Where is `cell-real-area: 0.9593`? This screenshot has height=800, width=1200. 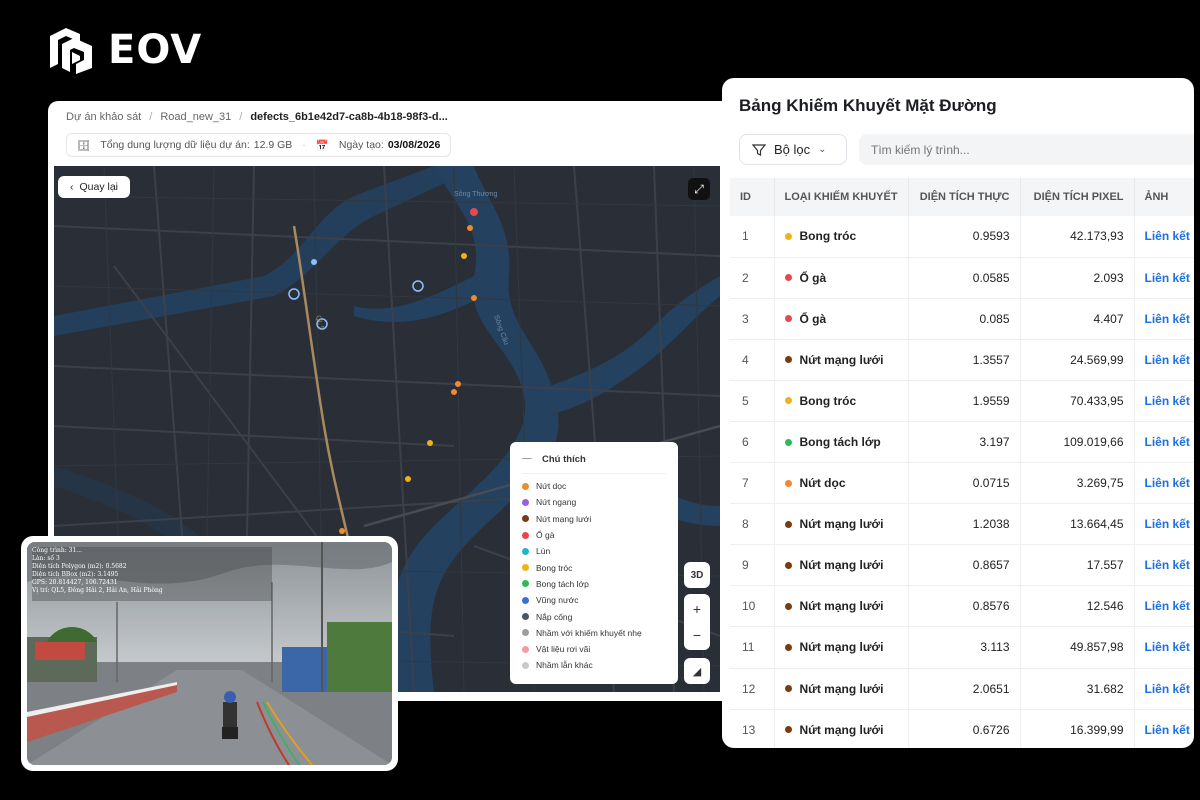
cell-real-area: 0.9593 is located at coordinates (964, 237).